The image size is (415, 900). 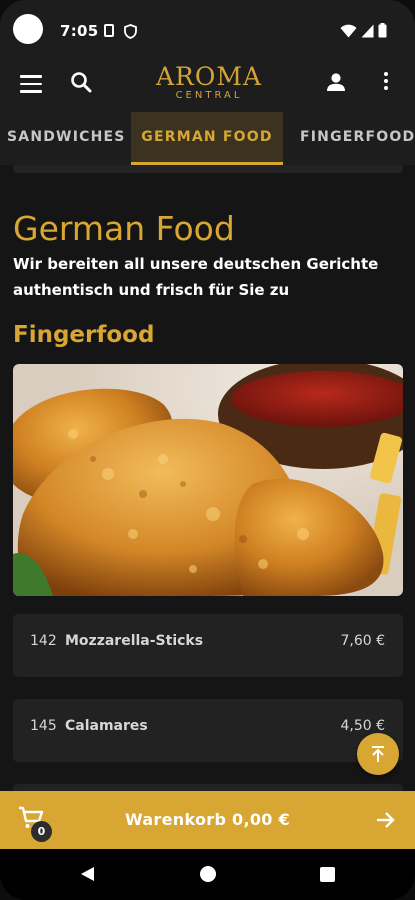 I want to click on status-right-icons, so click(x=363, y=30).